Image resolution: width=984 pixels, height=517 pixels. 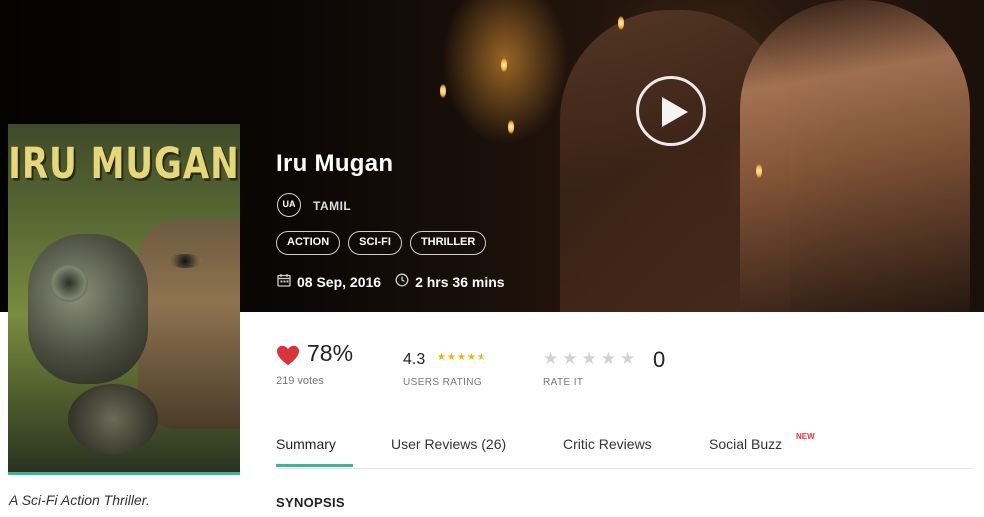 What do you see at coordinates (284, 281) in the screenshot?
I see `calendar-icon` at bounding box center [284, 281].